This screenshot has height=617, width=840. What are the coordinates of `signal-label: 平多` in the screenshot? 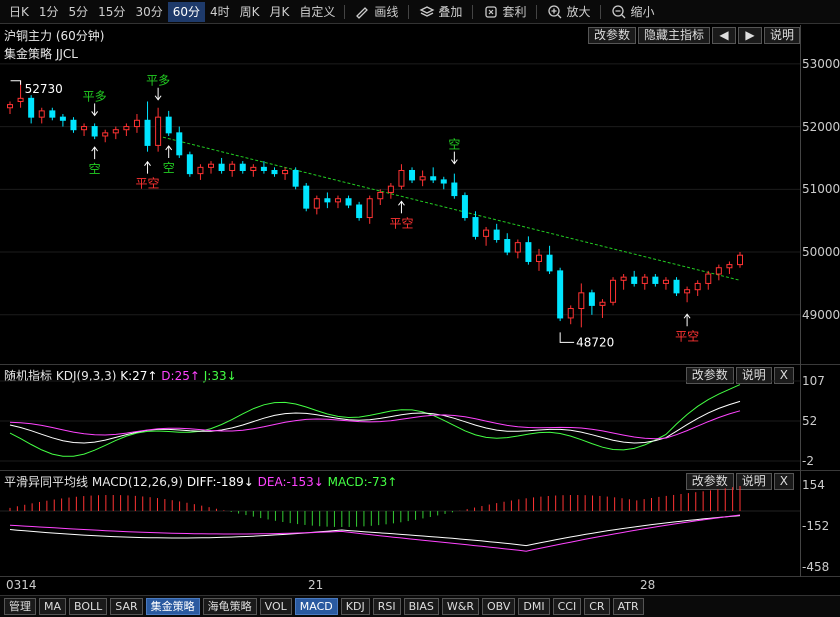 It's located at (95, 96).